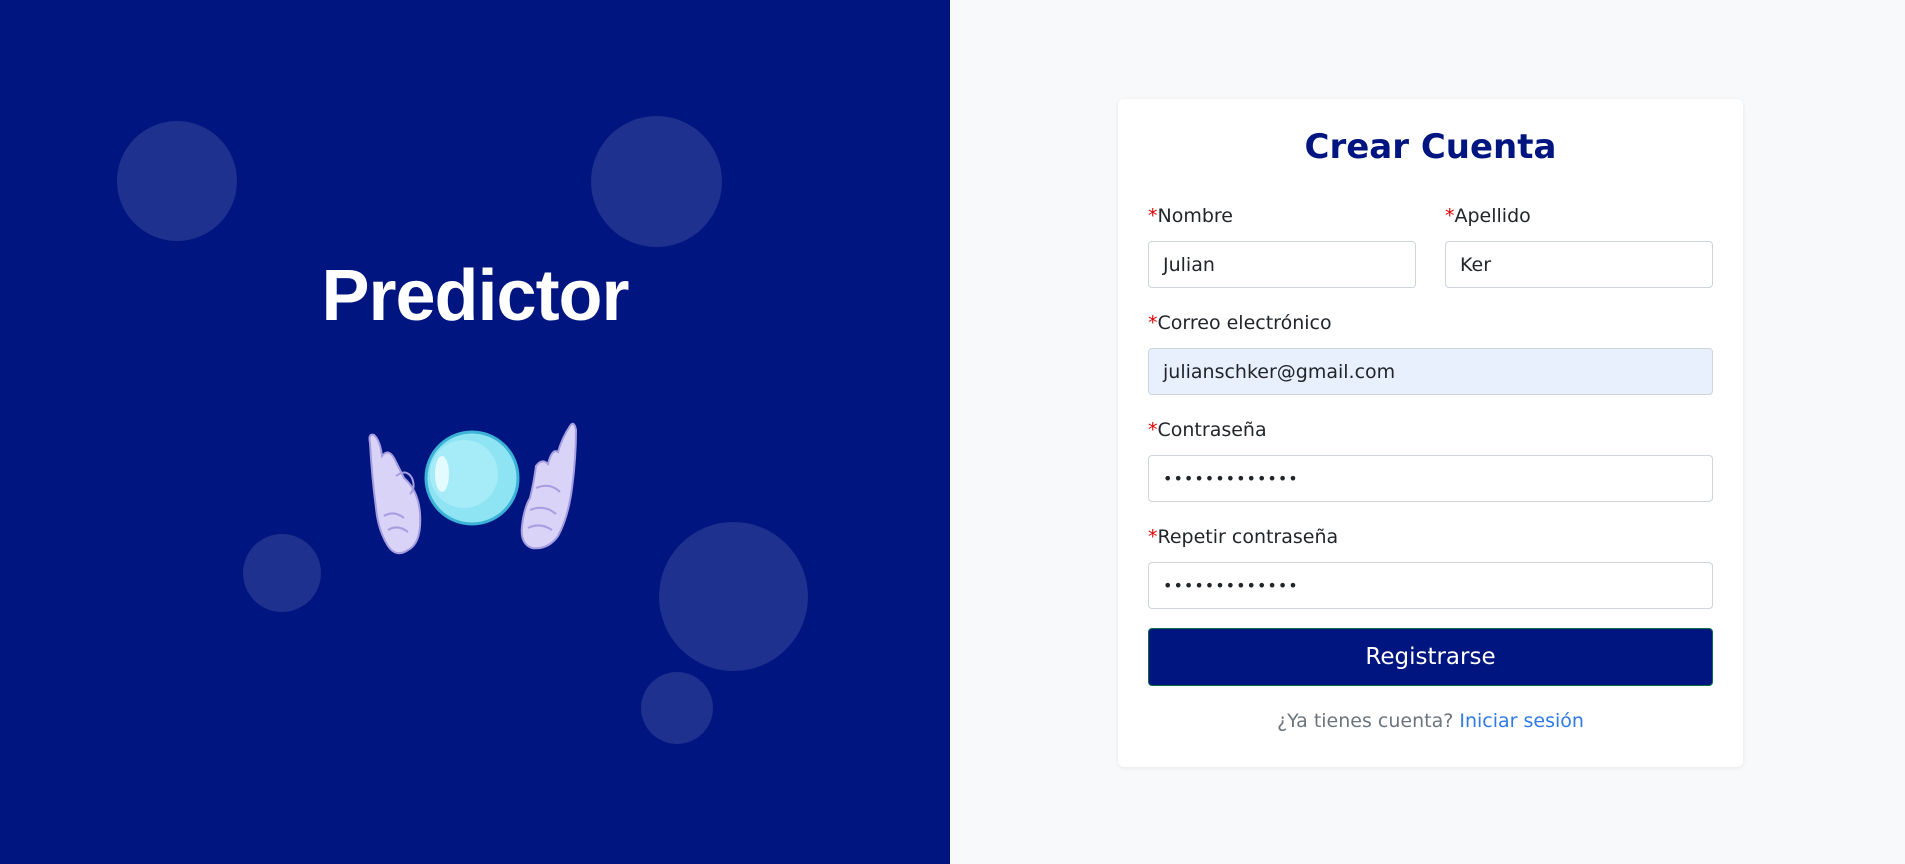  I want to click on password-input: •••••••••••••, so click(1430, 478).